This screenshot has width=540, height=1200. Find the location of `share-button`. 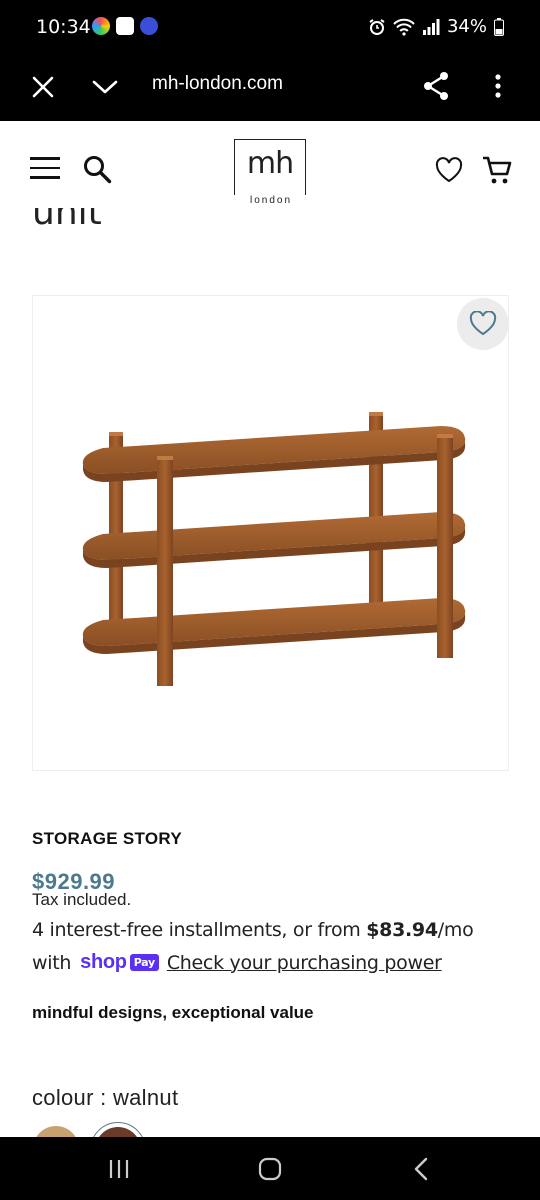

share-button is located at coordinates (436, 86).